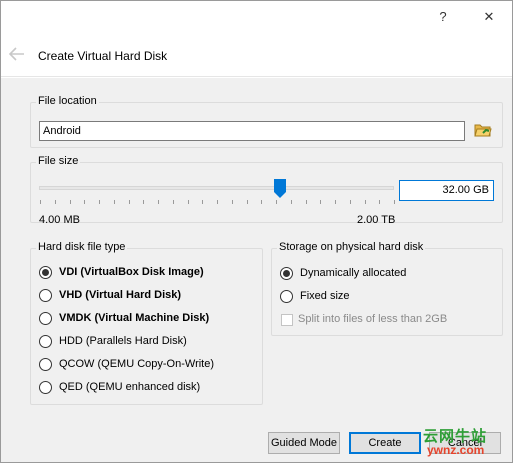 The height and width of the screenshot is (463, 513). Describe the element at coordinates (82, 247) in the screenshot. I see `disk-type-legend: Hard disk file type` at that location.